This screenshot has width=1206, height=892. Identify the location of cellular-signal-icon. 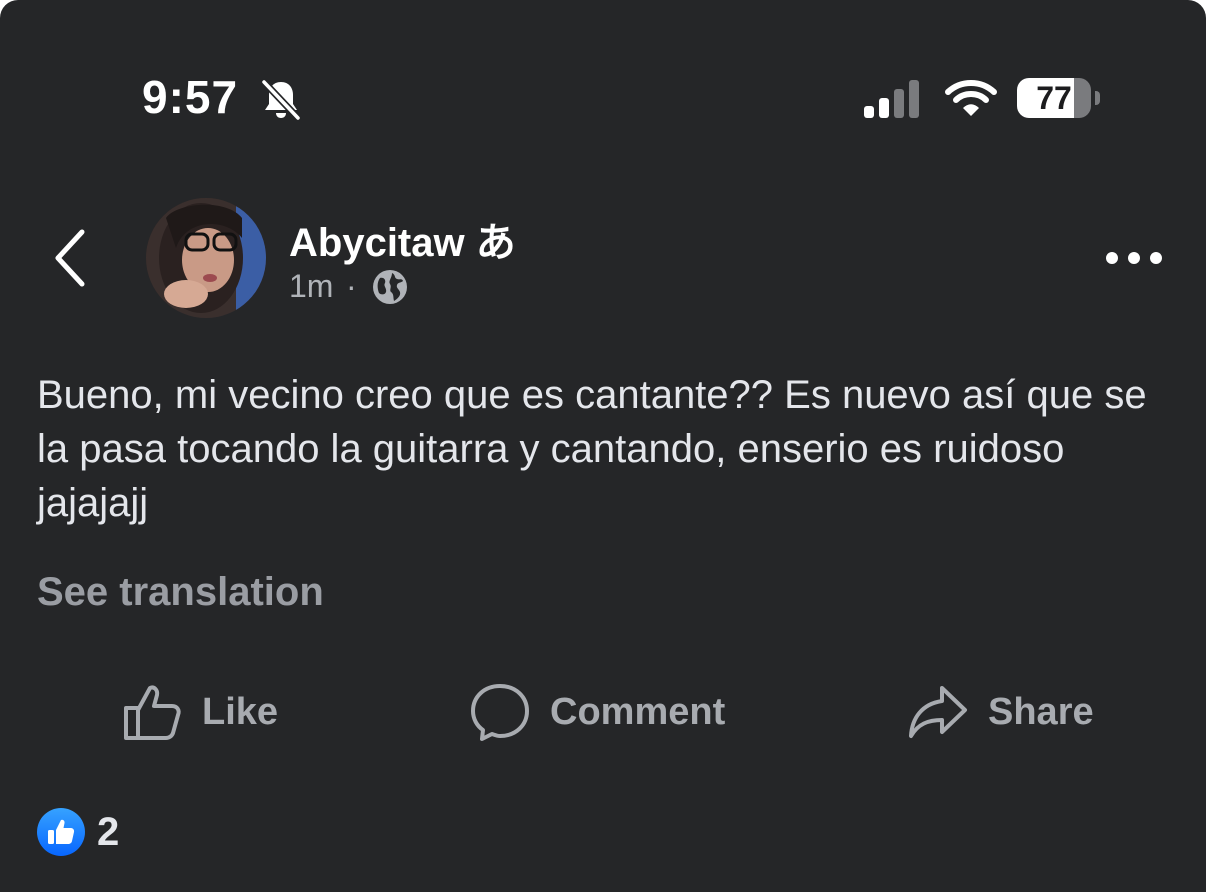
(891, 99).